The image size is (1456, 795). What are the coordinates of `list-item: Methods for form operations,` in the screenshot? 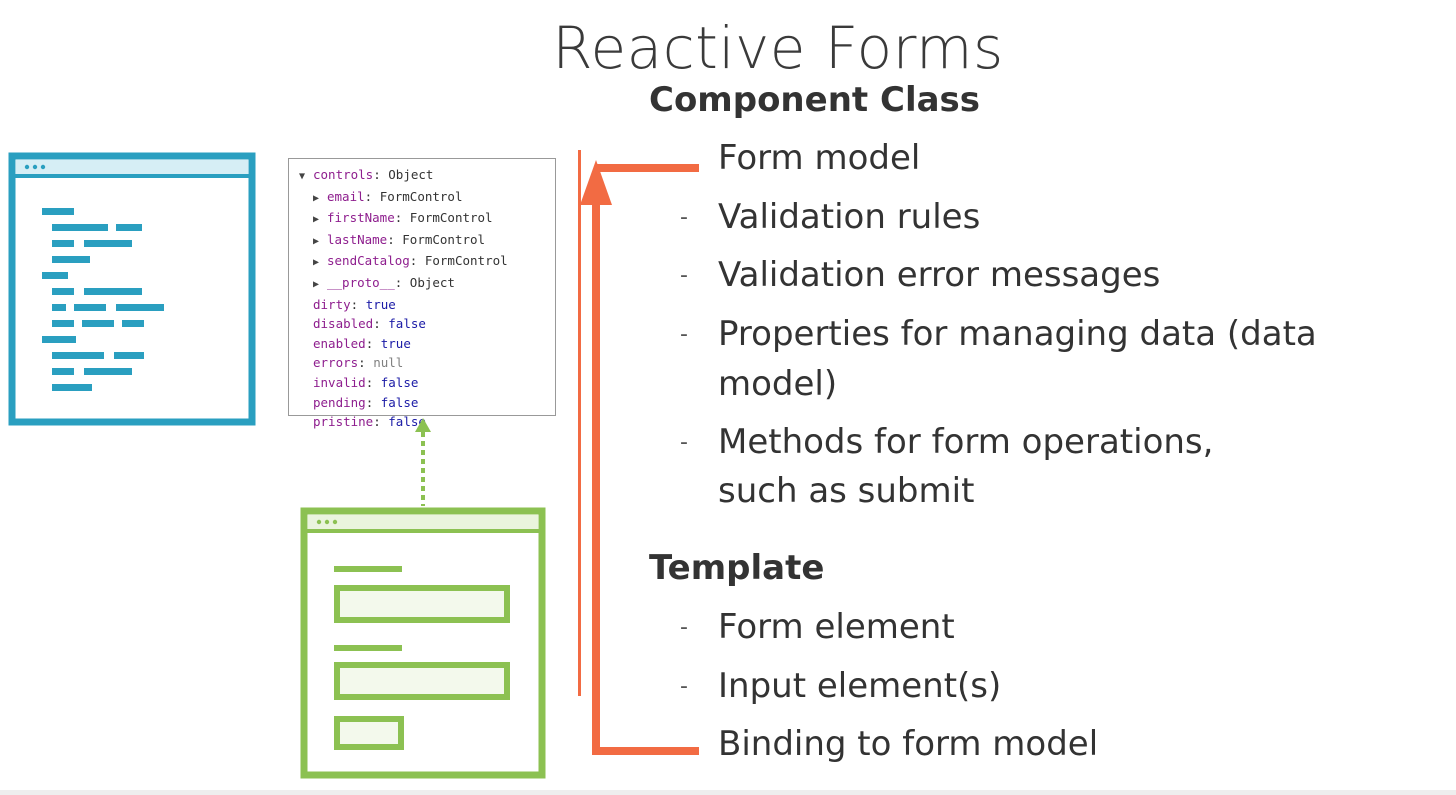 It's located at (966, 442).